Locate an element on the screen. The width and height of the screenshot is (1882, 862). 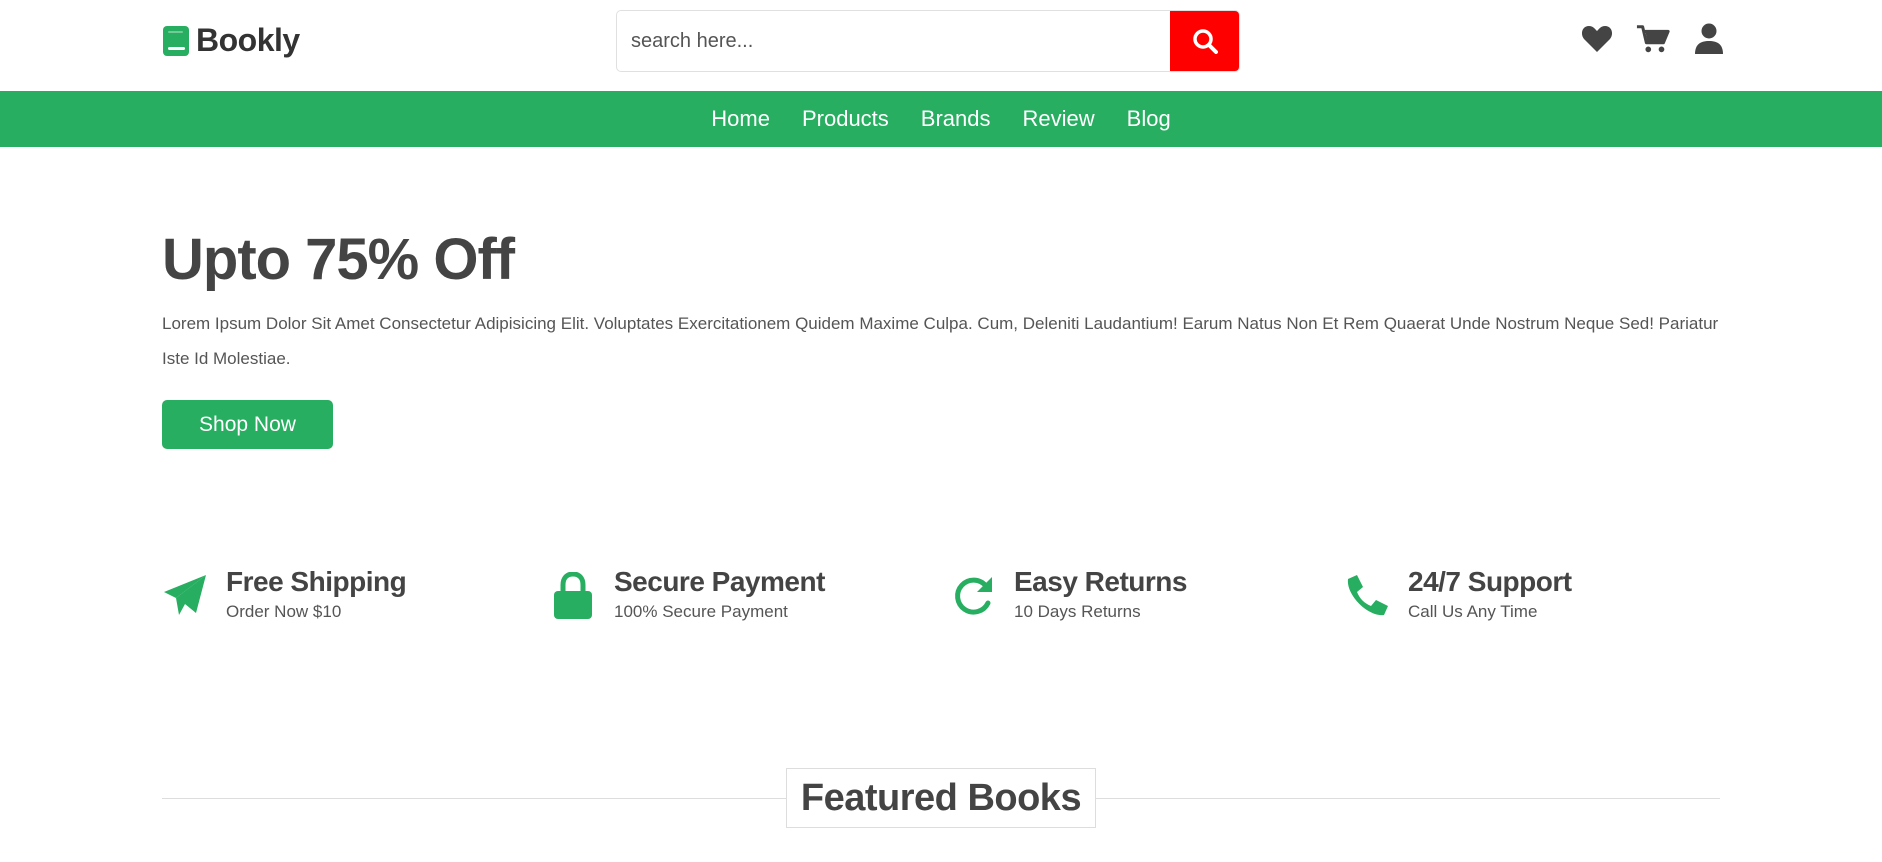
search-form is located at coordinates (928, 41).